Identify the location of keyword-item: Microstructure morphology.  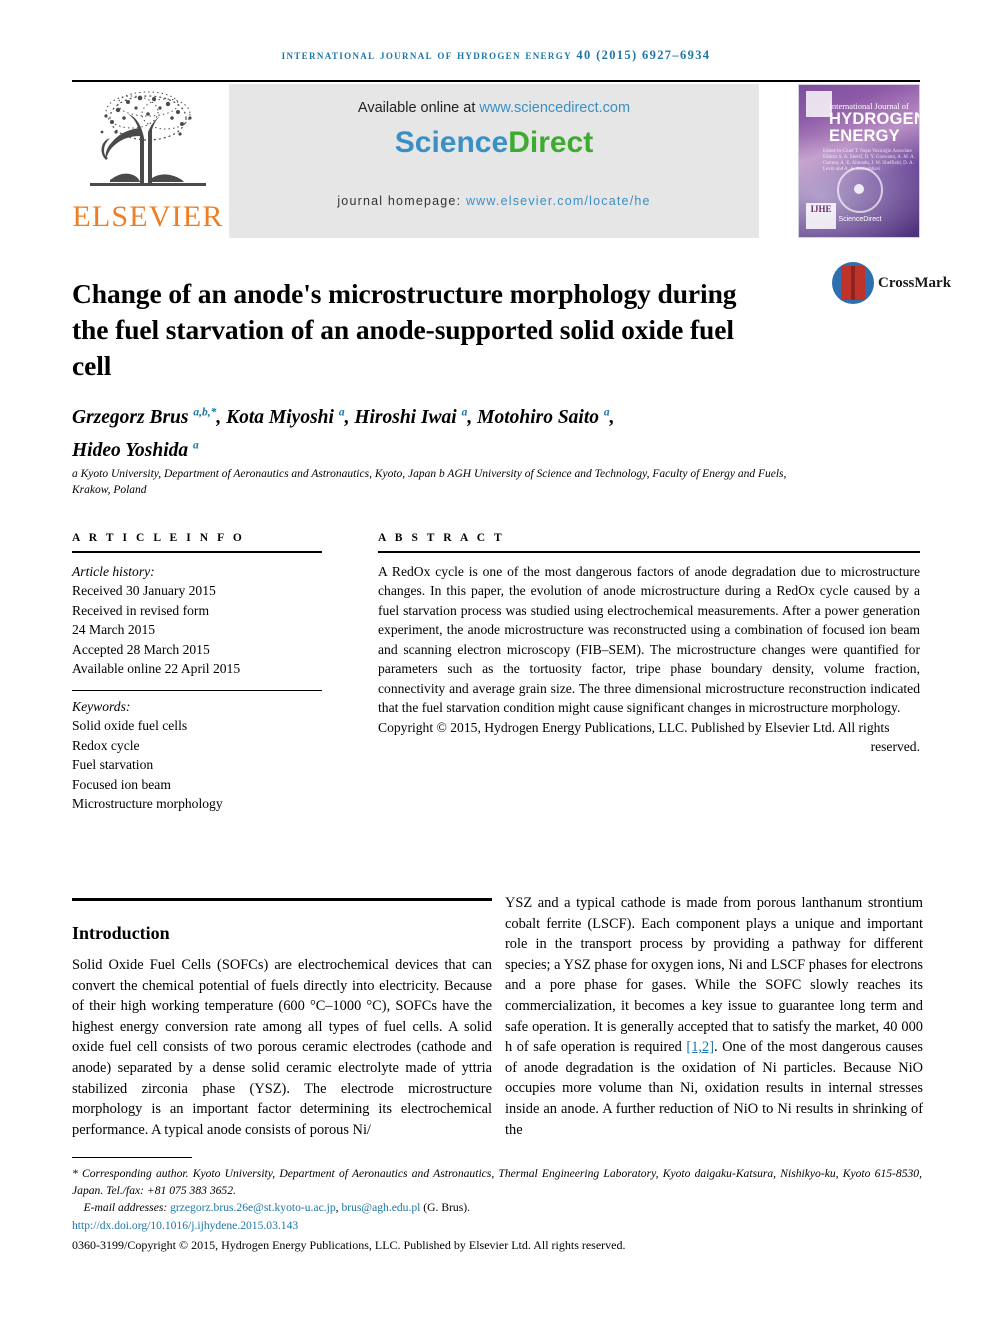
(147, 804).